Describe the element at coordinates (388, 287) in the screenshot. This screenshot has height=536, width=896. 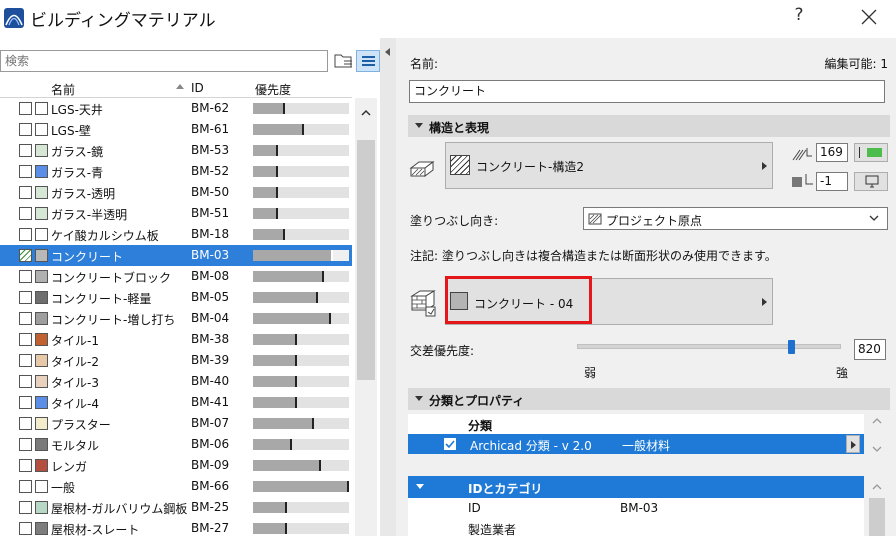
I see `panel-splitter` at that location.